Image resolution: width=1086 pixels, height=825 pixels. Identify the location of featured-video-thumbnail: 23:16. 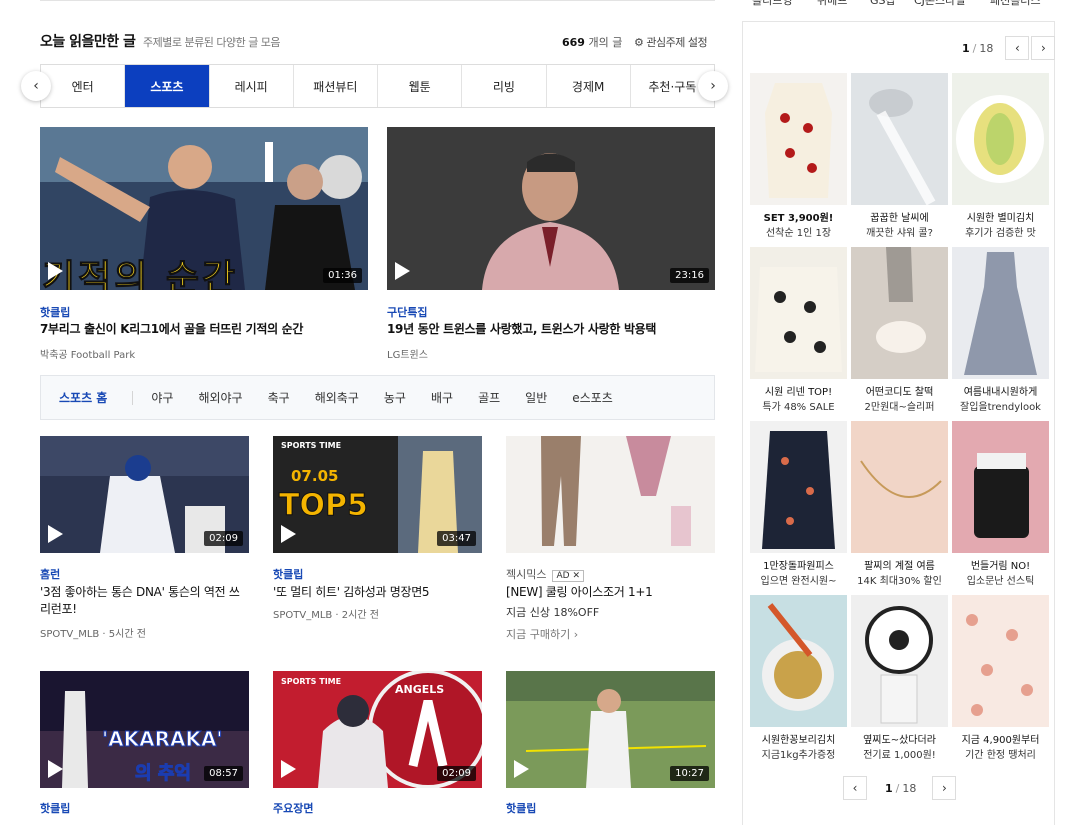
(551, 208).